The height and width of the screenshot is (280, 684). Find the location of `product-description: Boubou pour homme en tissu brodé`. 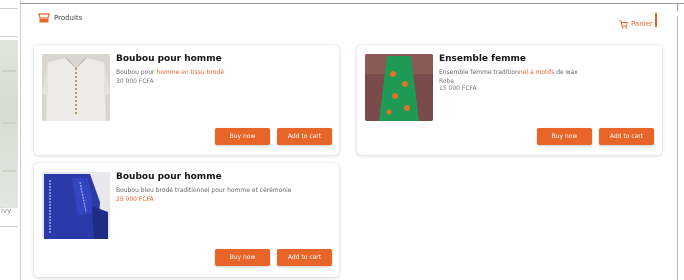

product-description: Boubou pour homme en tissu brodé is located at coordinates (170, 72).